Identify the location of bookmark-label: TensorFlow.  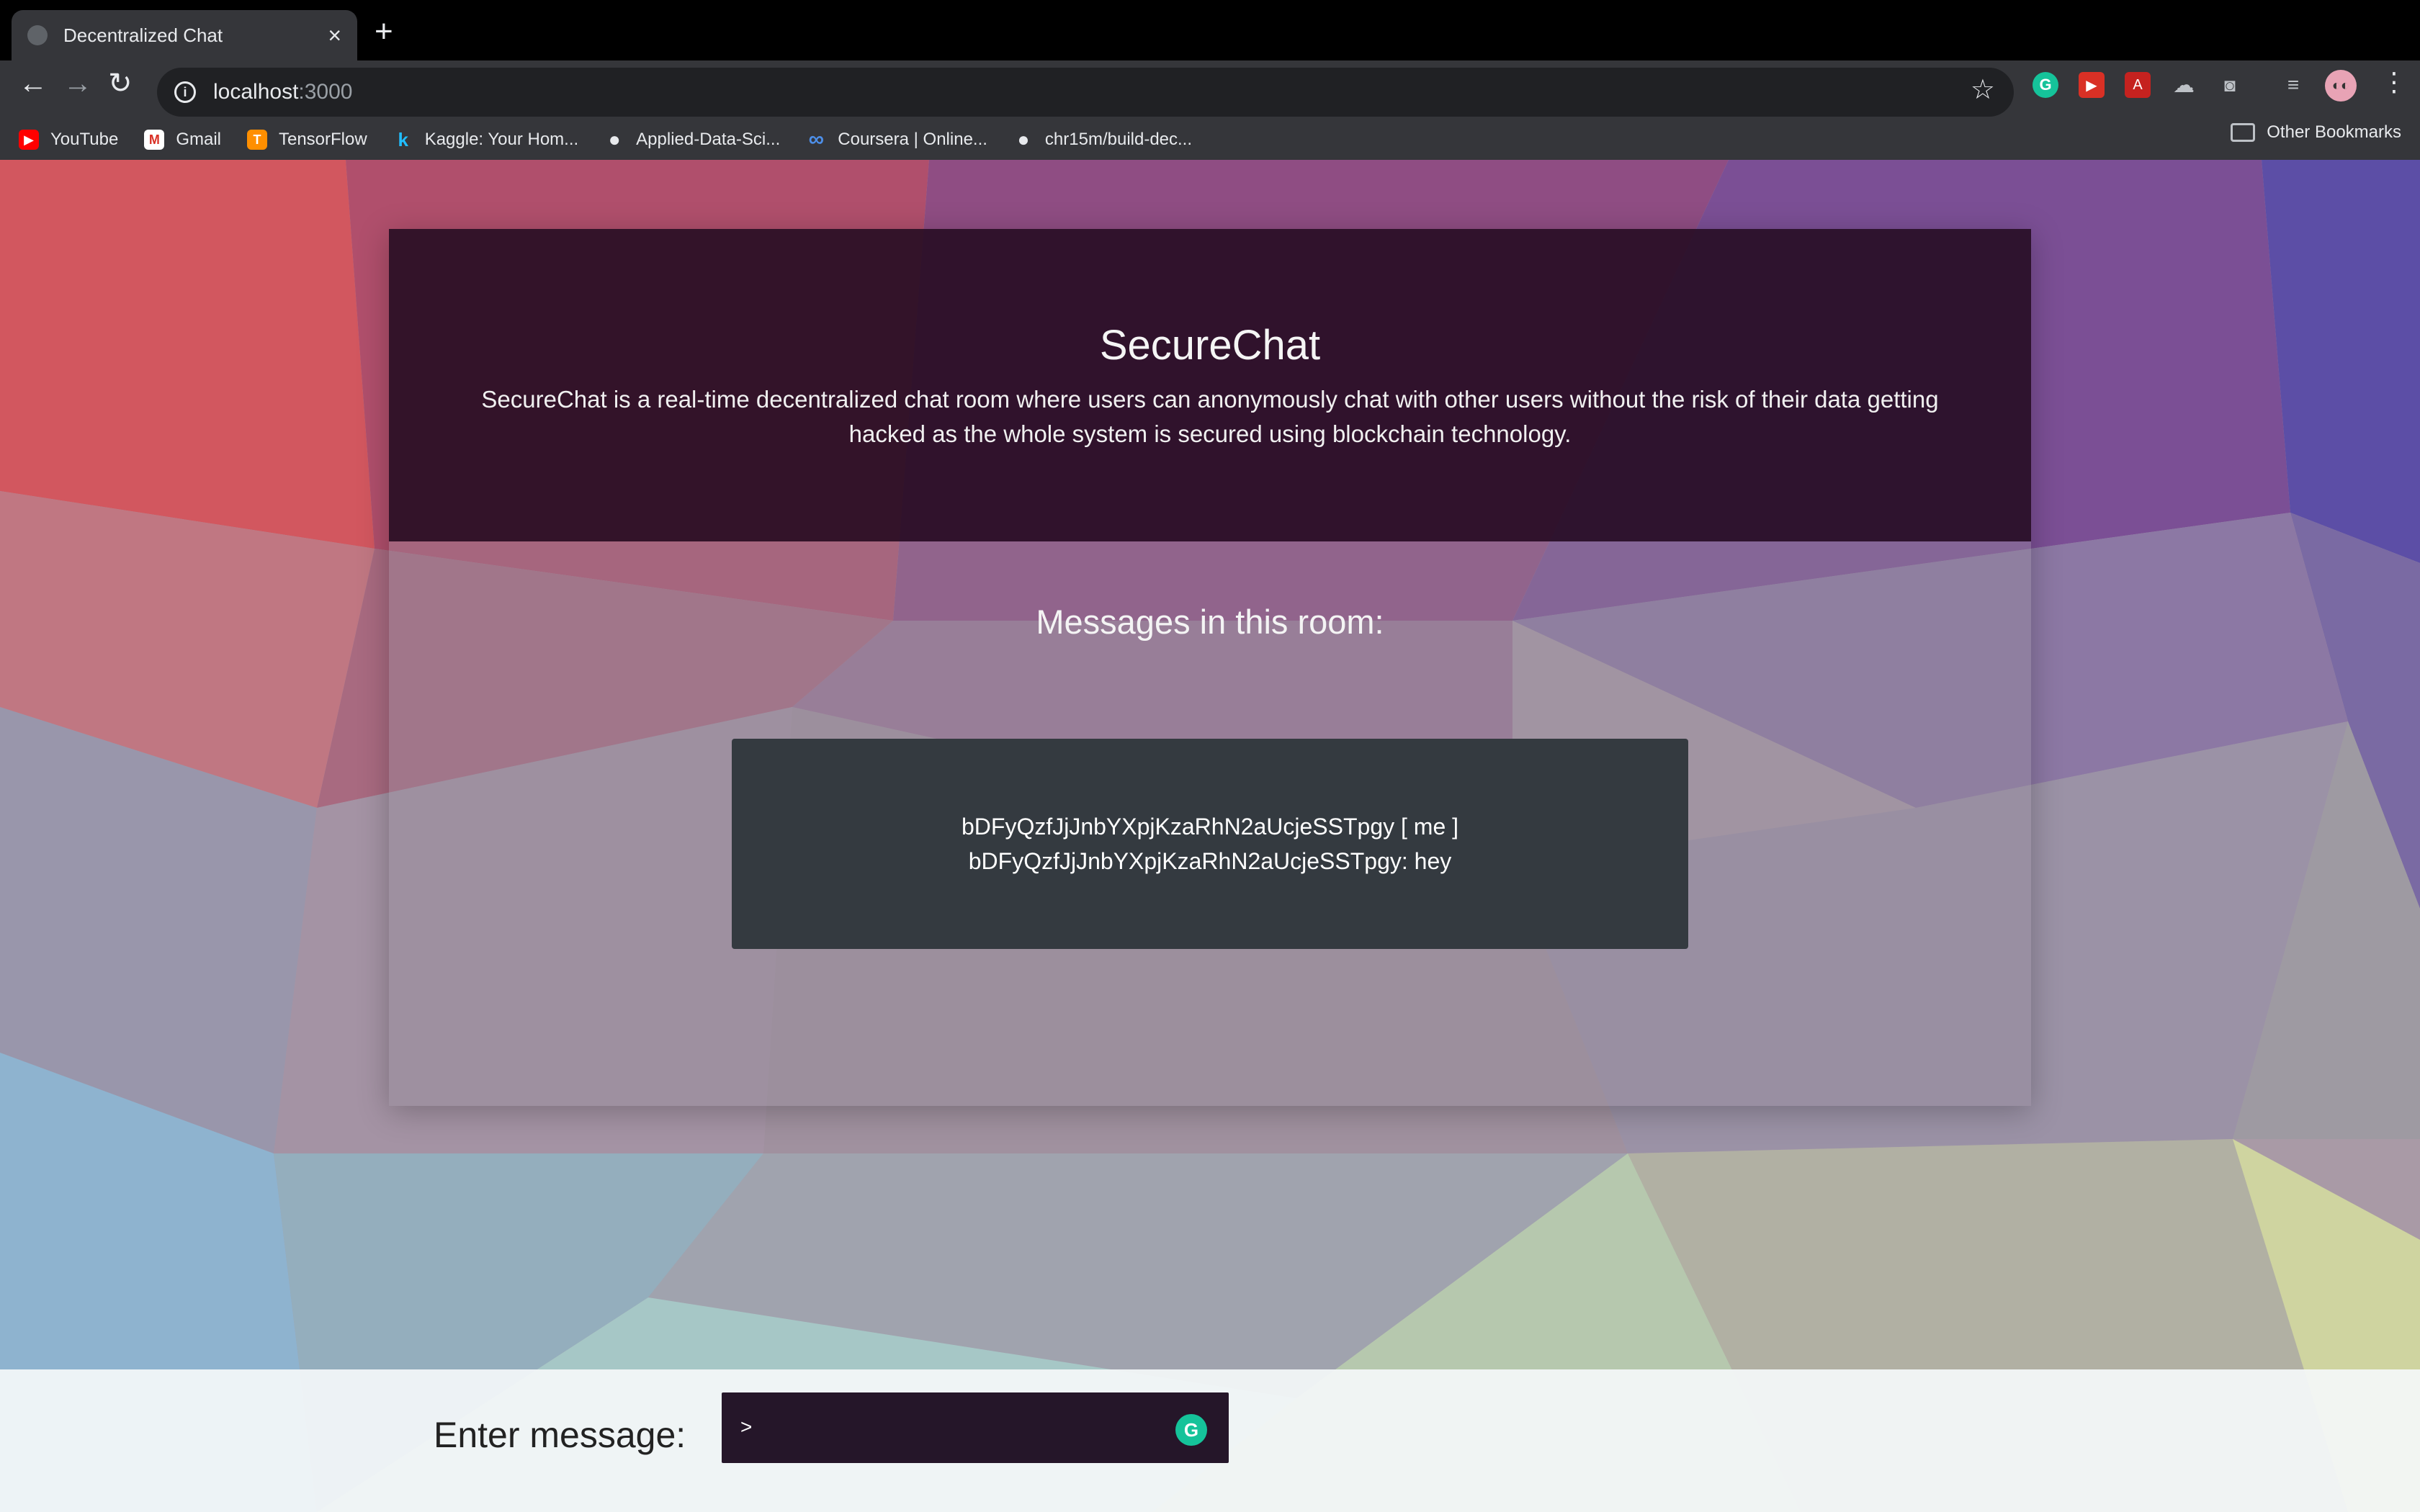
(322, 139).